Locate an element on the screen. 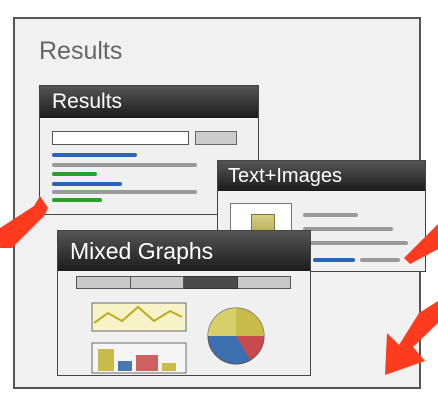 The height and width of the screenshot is (404, 438). arrow-bottom-right-icon is located at coordinates (411, 338).